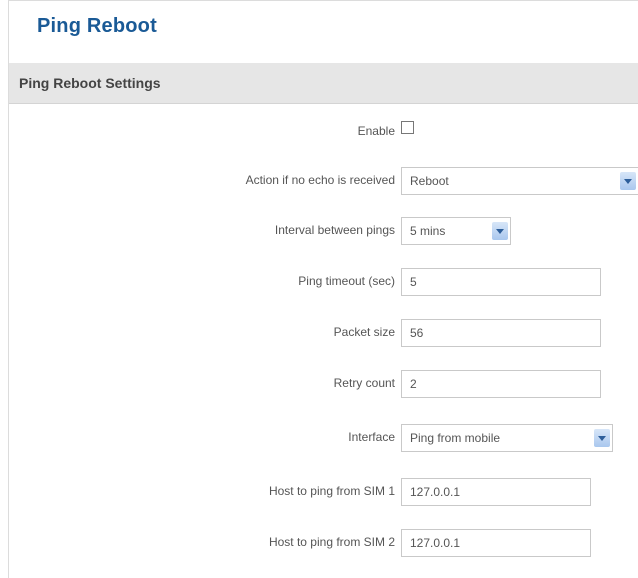  I want to click on action-row: Action if no echo is received Reboot, so click(323, 182).